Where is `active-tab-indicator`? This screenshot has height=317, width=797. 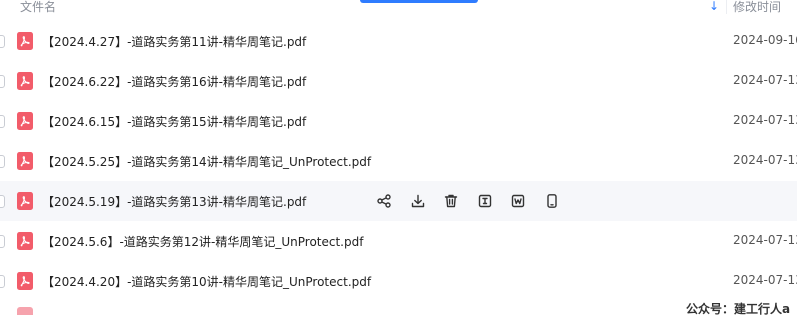
active-tab-indicator is located at coordinates (419, 1).